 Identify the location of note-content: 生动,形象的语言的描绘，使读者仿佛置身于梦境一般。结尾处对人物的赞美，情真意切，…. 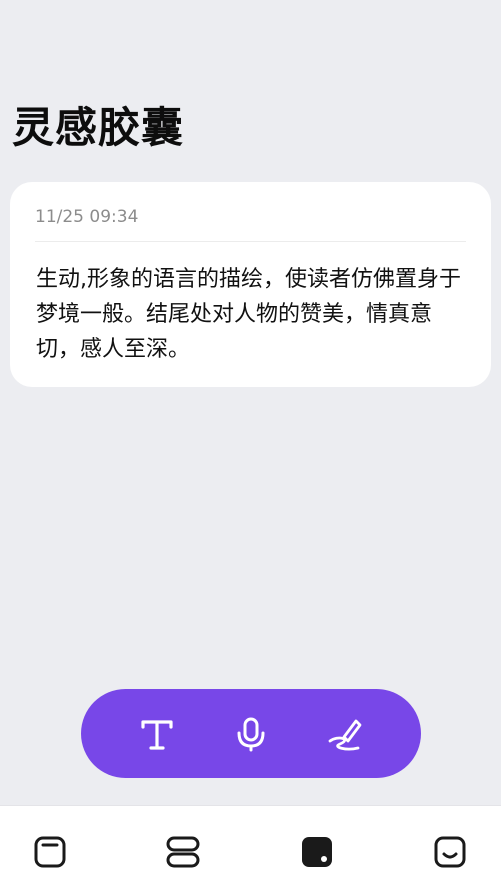
(248, 314).